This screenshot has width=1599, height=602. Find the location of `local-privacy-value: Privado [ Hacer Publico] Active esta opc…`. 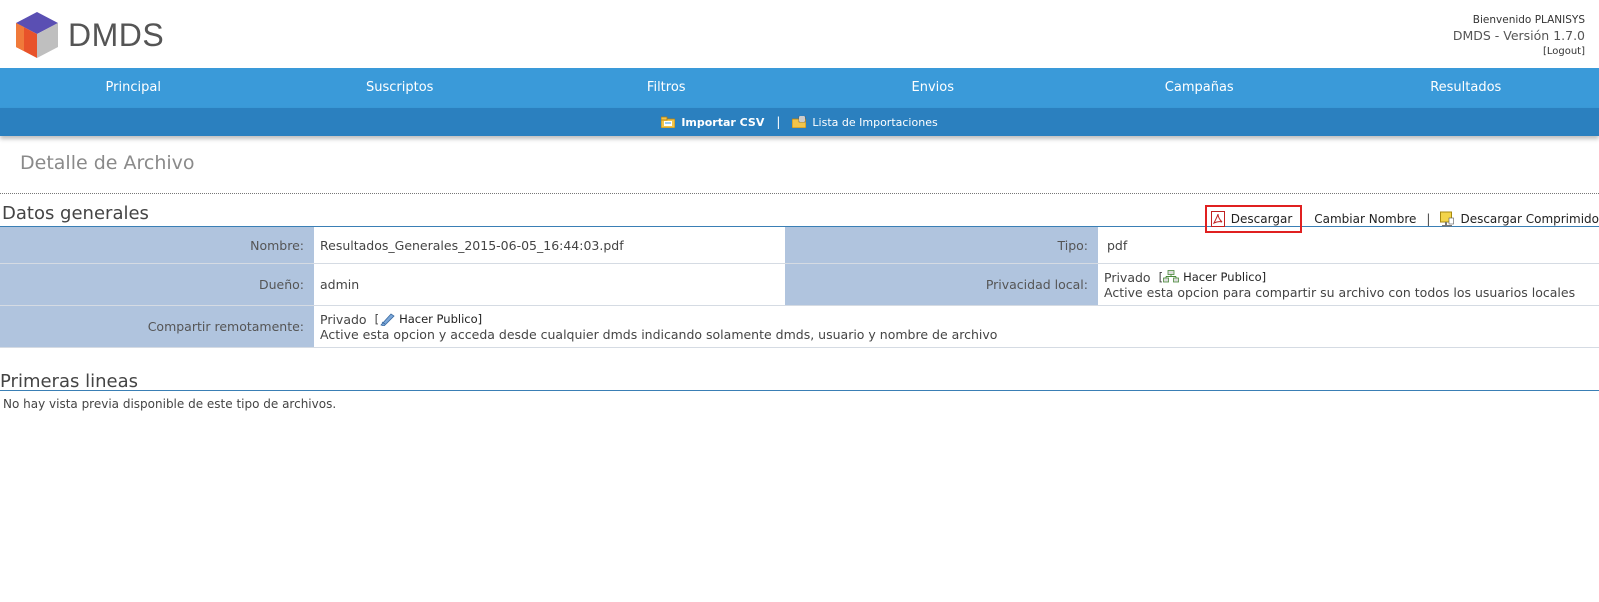

local-privacy-value: Privado [ Hacer Publico] Active esta opc… is located at coordinates (1348, 284).